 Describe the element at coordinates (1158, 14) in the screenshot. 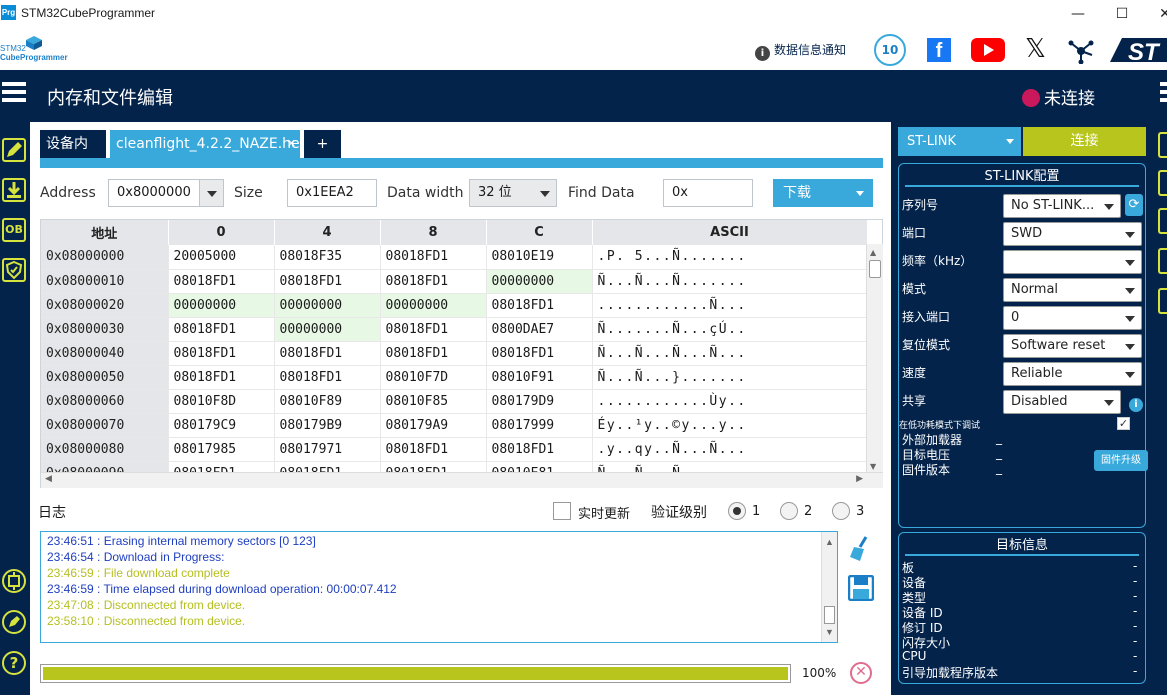

I see `close-button: ✕` at that location.